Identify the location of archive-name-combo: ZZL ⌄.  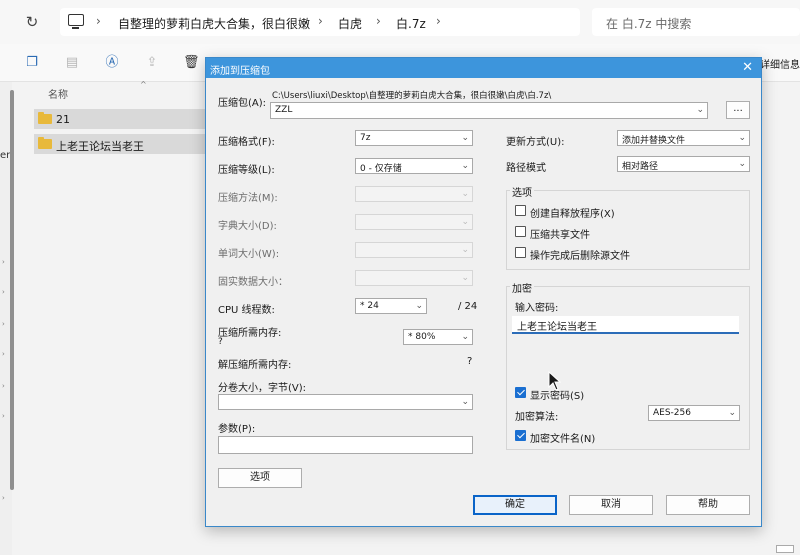
(489, 110).